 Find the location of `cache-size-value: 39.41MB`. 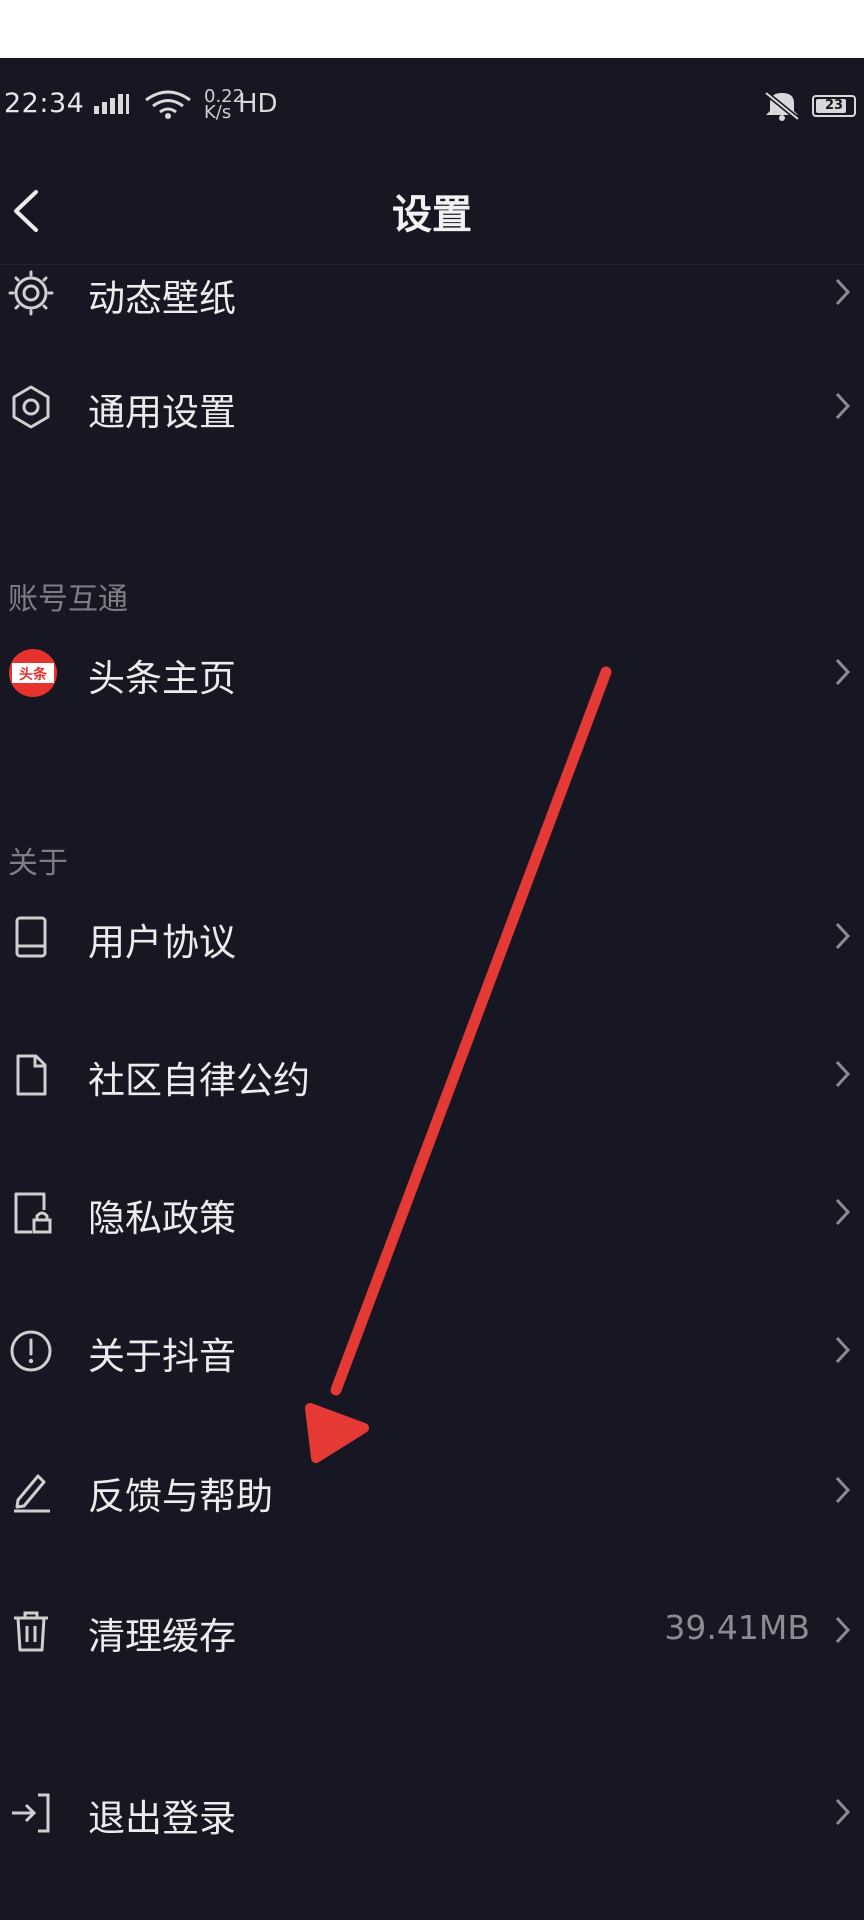

cache-size-value: 39.41MB is located at coordinates (737, 1627).